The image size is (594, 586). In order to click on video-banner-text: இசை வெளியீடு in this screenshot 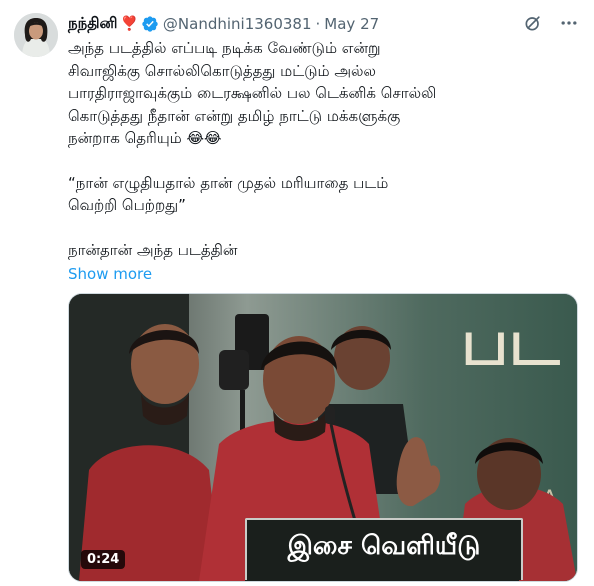, I will do `click(384, 549)`.